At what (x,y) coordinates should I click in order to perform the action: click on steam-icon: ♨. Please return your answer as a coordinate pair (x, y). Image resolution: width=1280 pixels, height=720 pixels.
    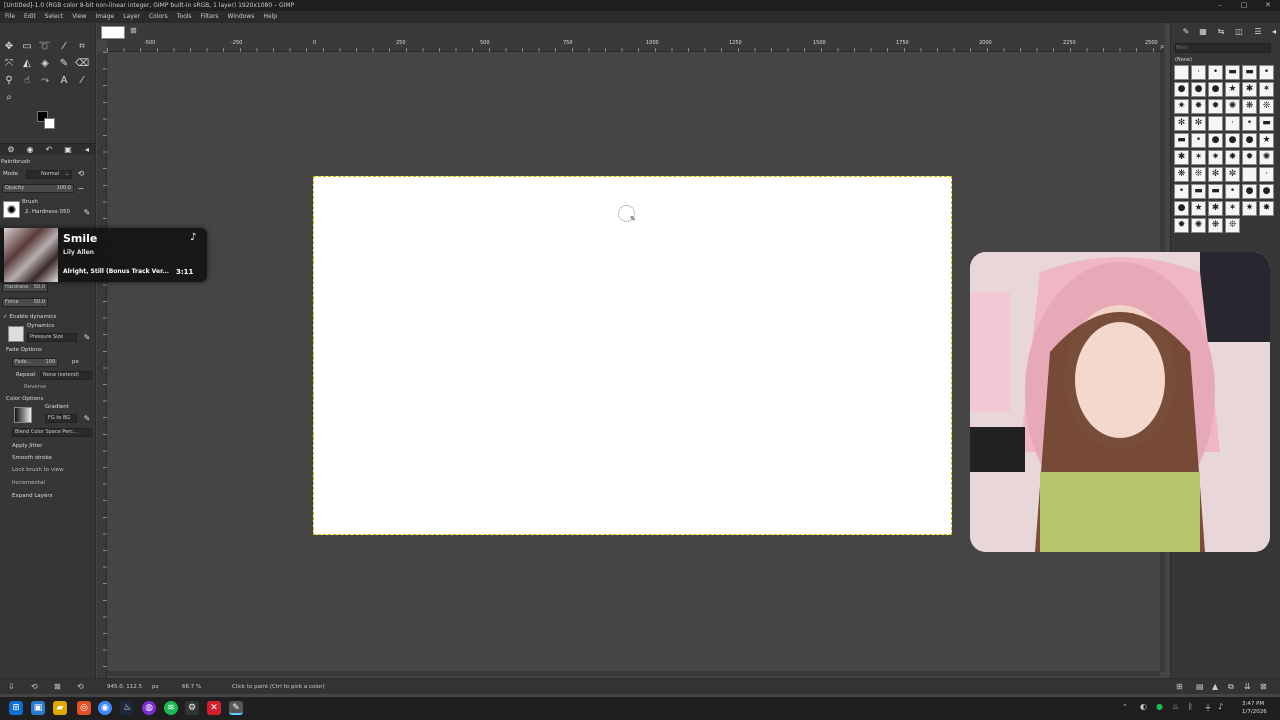
    Looking at the image, I should click on (127, 708).